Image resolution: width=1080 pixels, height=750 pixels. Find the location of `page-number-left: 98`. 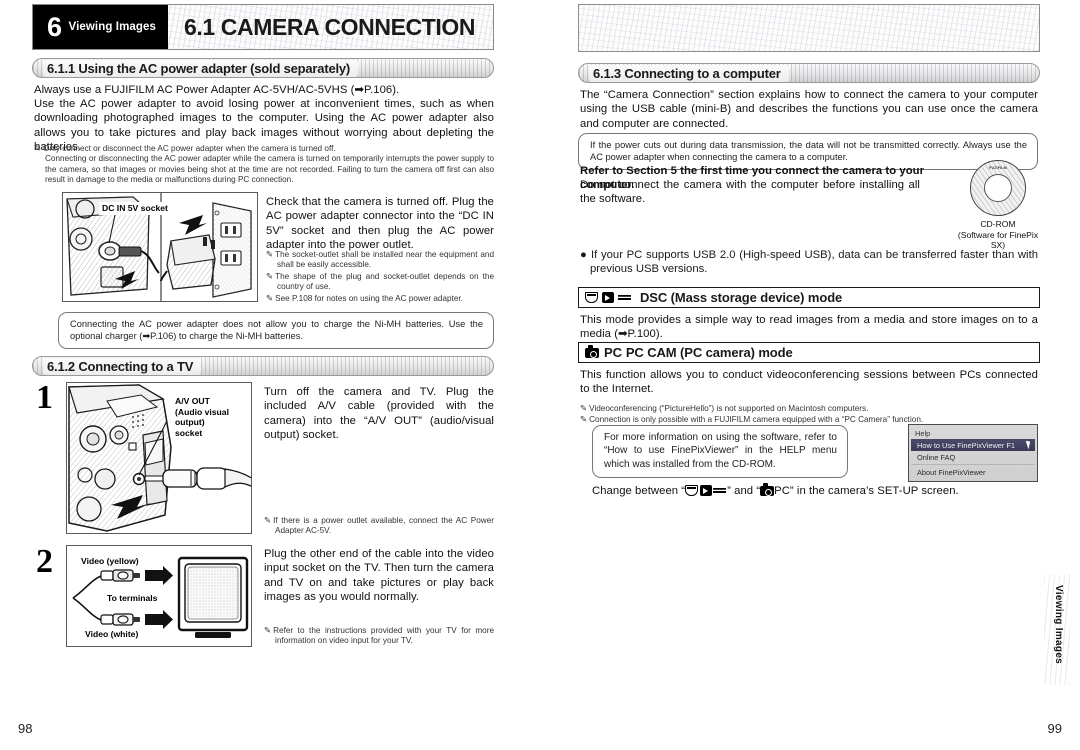

page-number-left: 98 is located at coordinates (25, 728).